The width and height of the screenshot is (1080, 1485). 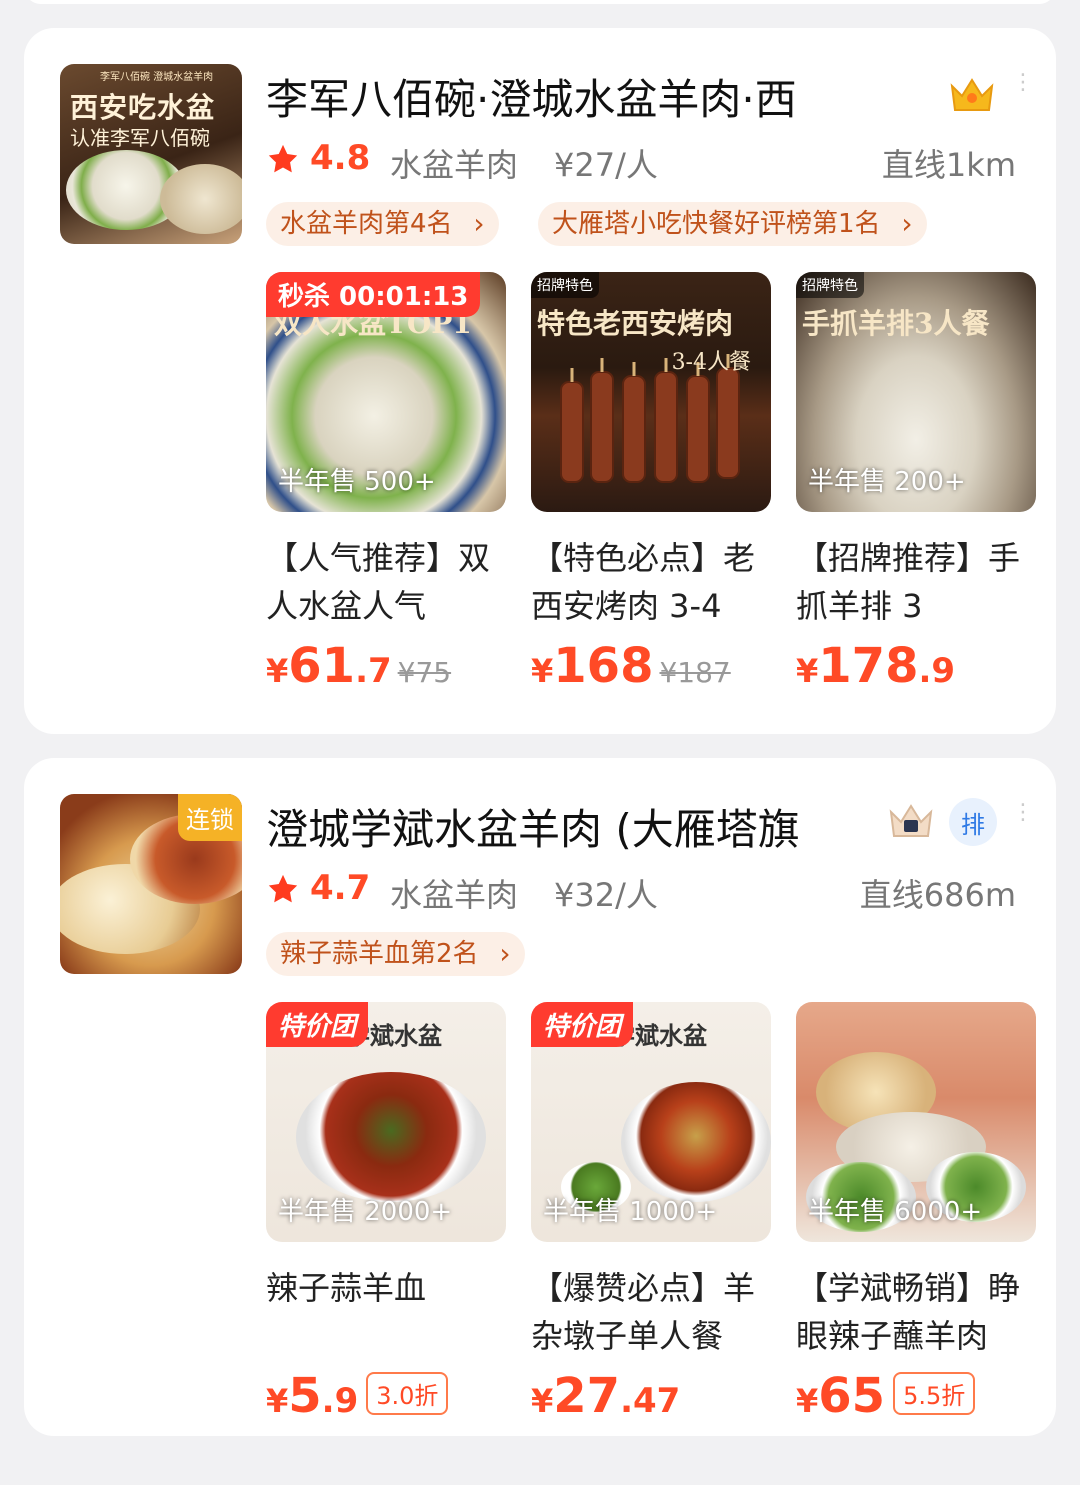 What do you see at coordinates (407, 1393) in the screenshot?
I see `discount-badge: 3.0折` at bounding box center [407, 1393].